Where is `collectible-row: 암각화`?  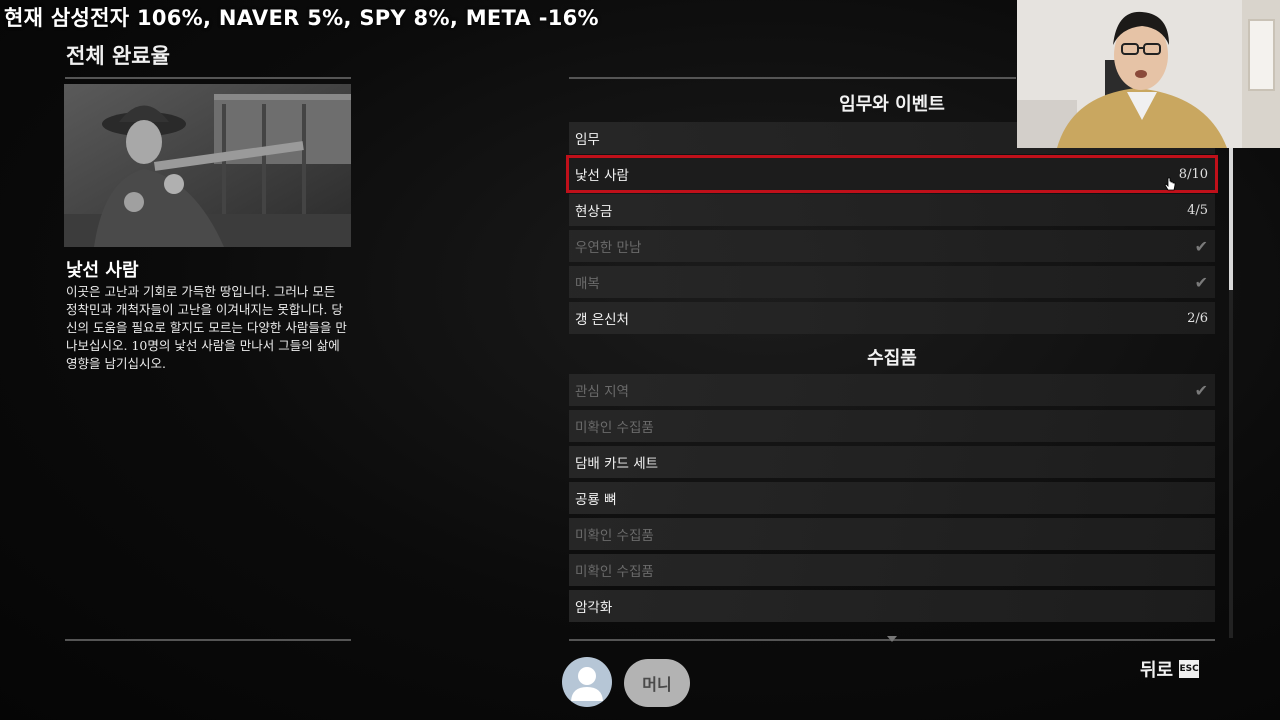 collectible-row: 암각화 is located at coordinates (892, 606).